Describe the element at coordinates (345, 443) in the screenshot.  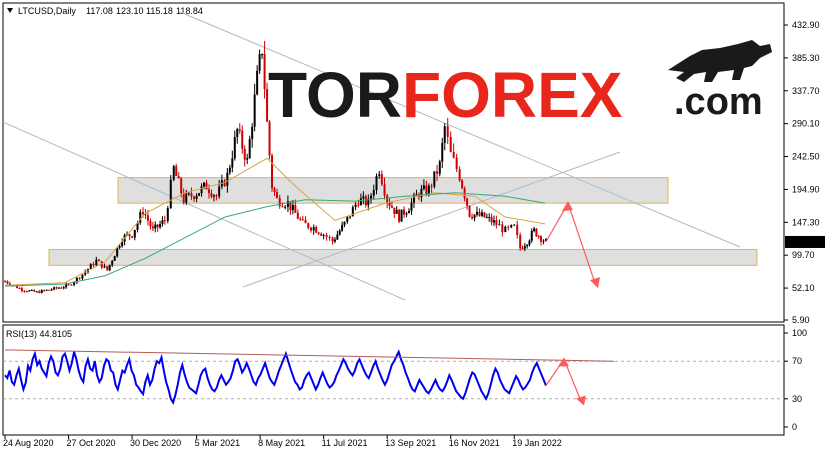
I see `x-tick-label: 11 Jul 2021` at that location.